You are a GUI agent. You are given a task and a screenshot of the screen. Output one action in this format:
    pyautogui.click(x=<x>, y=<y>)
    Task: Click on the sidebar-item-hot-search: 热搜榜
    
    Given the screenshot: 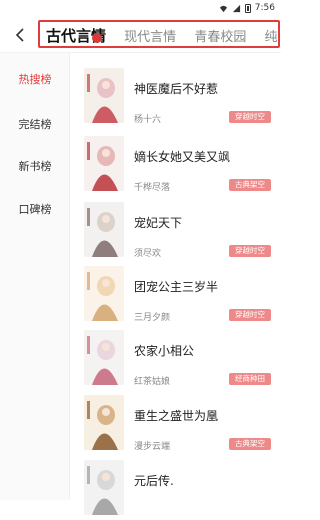 What is the action you would take?
    pyautogui.click(x=35, y=79)
    